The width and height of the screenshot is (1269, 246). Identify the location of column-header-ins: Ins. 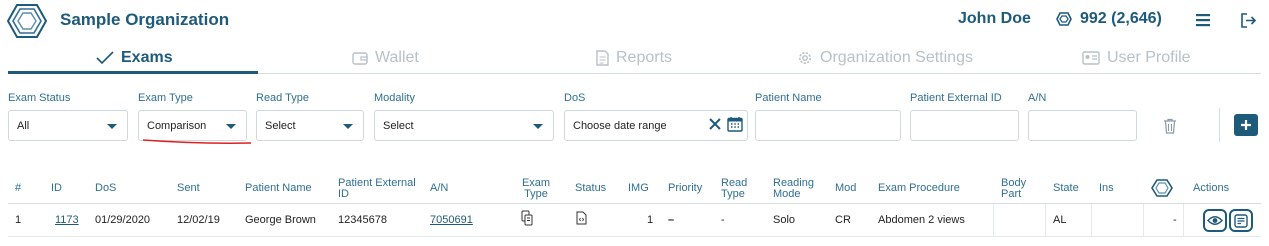
(1106, 188).